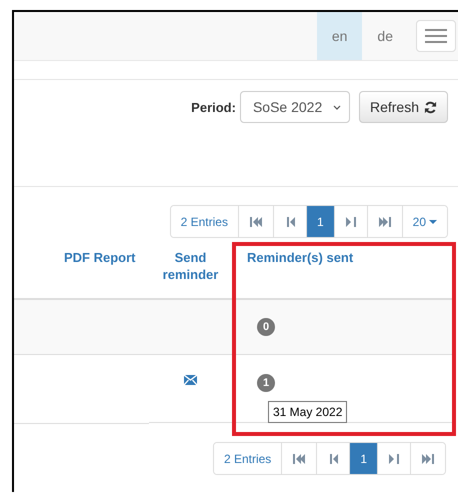 The image size is (458, 493). Describe the element at coordinates (308, 412) in the screenshot. I see `date-tooltip: 31 May 2022` at that location.